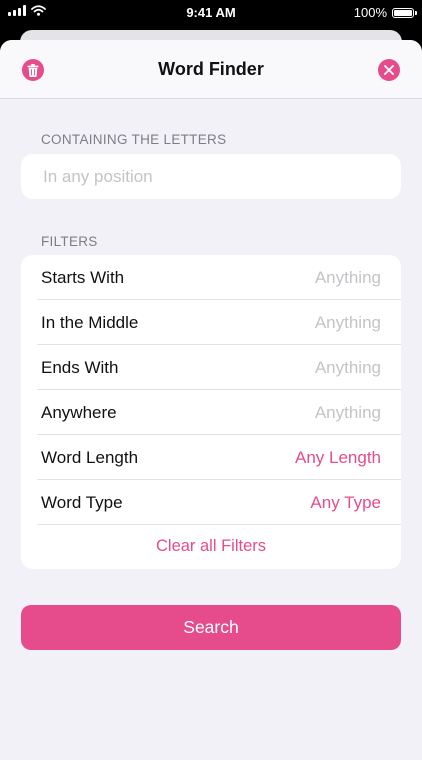 Image resolution: width=422 pixels, height=760 pixels. What do you see at coordinates (211, 546) in the screenshot?
I see `clear-filters-button: Clear all Filters` at bounding box center [211, 546].